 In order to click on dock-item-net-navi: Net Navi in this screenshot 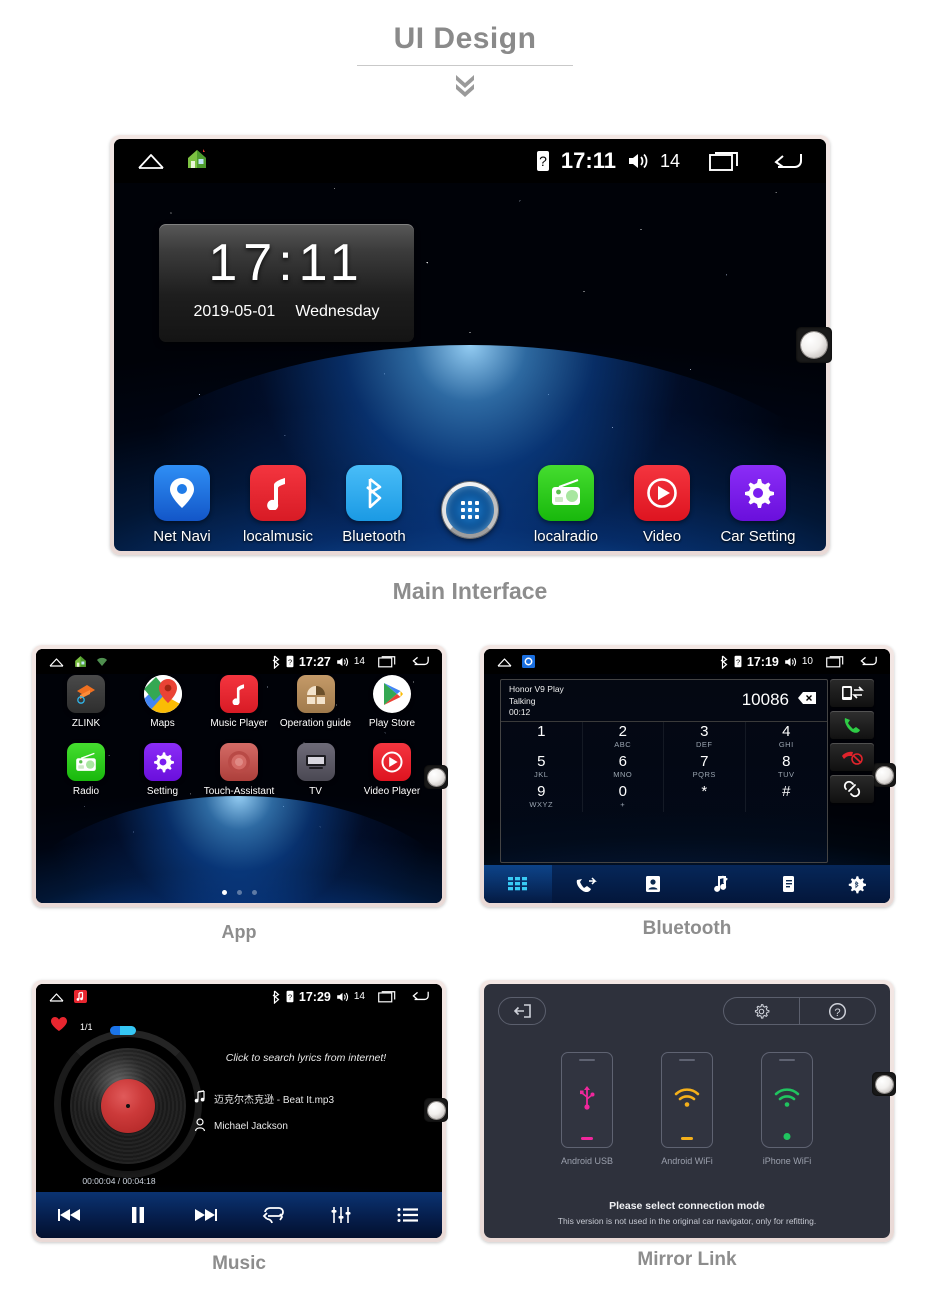, I will do `click(182, 505)`.